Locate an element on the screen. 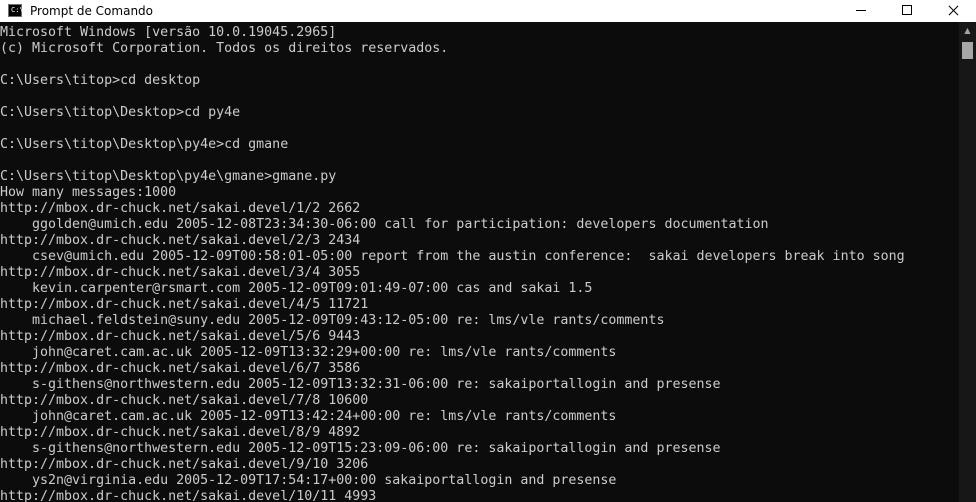 Image resolution: width=976 pixels, height=502 pixels. minimize-button is located at coordinates (861, 11).